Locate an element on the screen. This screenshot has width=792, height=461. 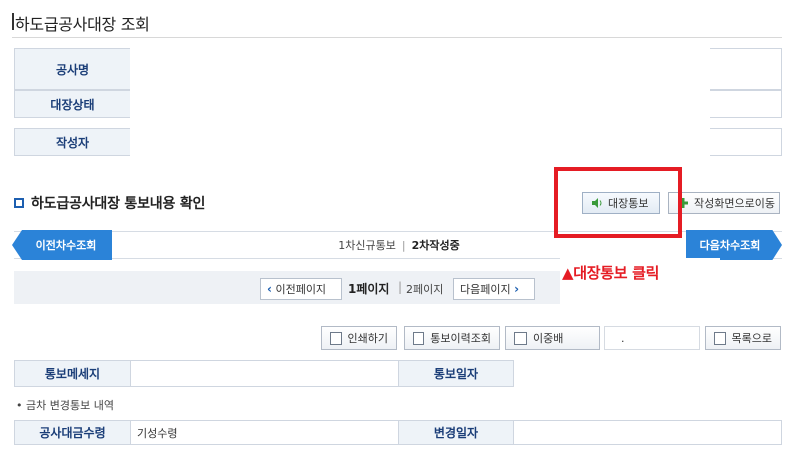
list-doc-icon is located at coordinates (720, 338).